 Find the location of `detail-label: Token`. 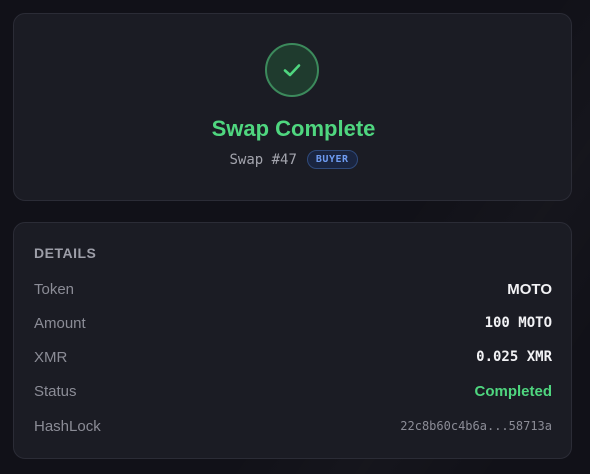

detail-label: Token is located at coordinates (54, 289).